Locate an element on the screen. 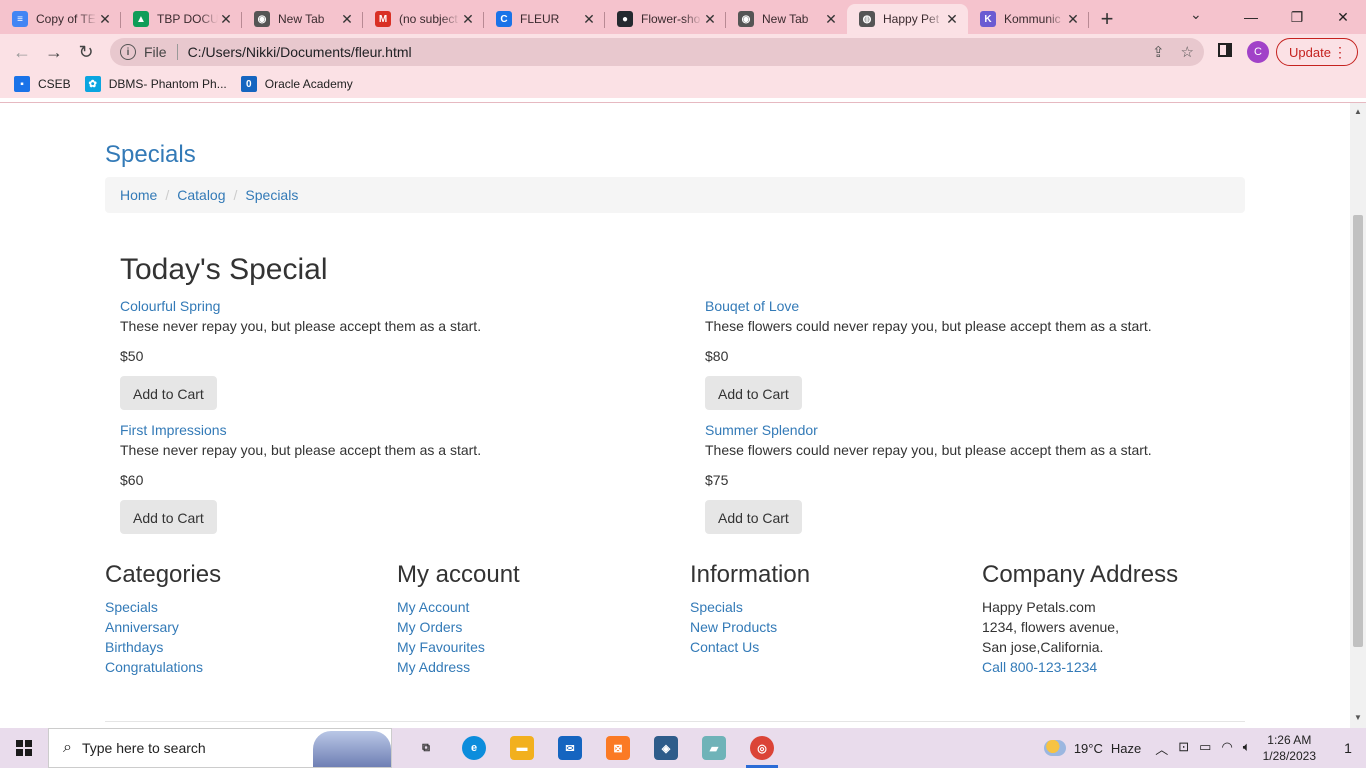  product-price: $50 is located at coordinates (132, 356).